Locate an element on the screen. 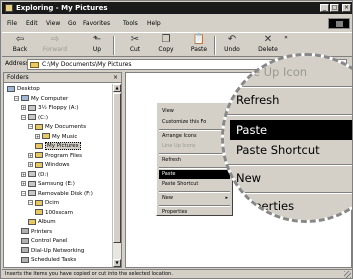 The width and height of the screenshot is (353, 279). back-button: ⇦ Back is located at coordinates (20, 45).